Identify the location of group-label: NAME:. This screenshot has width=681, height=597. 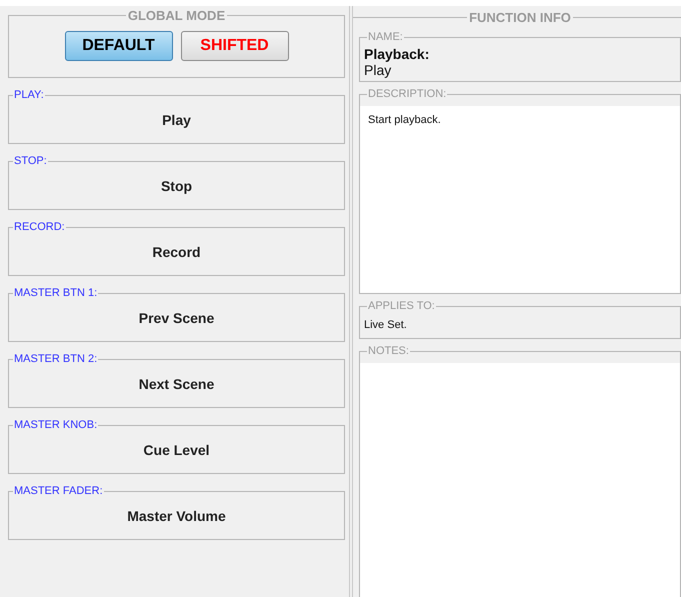
(385, 37).